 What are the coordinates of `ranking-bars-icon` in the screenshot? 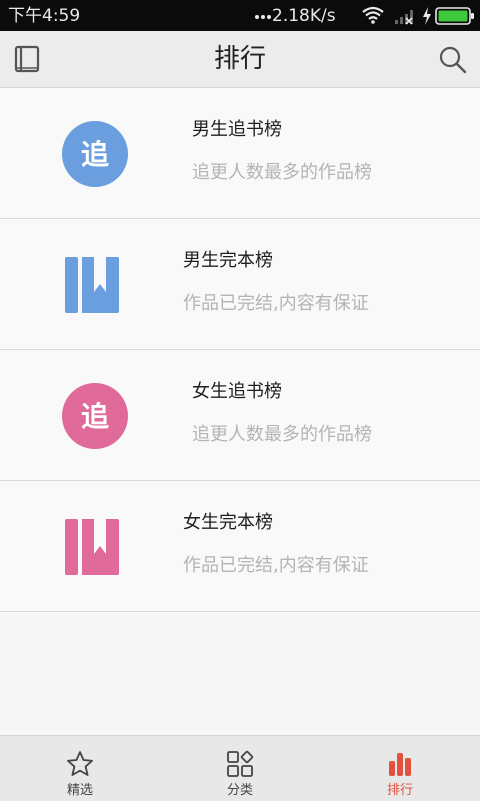 It's located at (400, 764).